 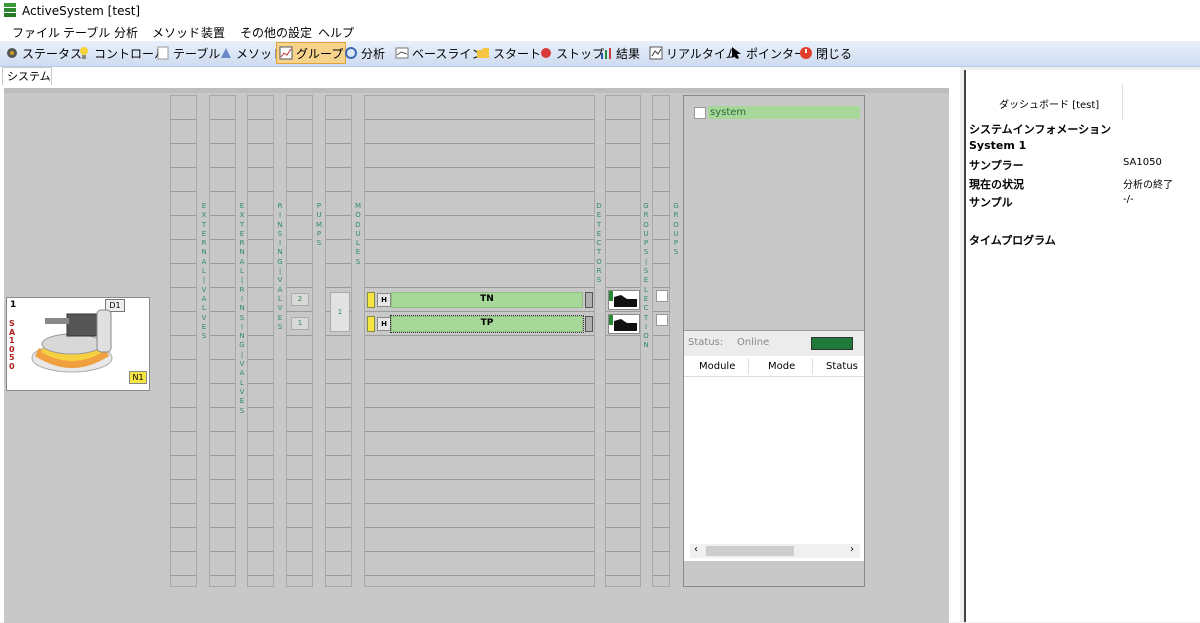 I want to click on menu-file: ファイル, so click(x=36, y=32).